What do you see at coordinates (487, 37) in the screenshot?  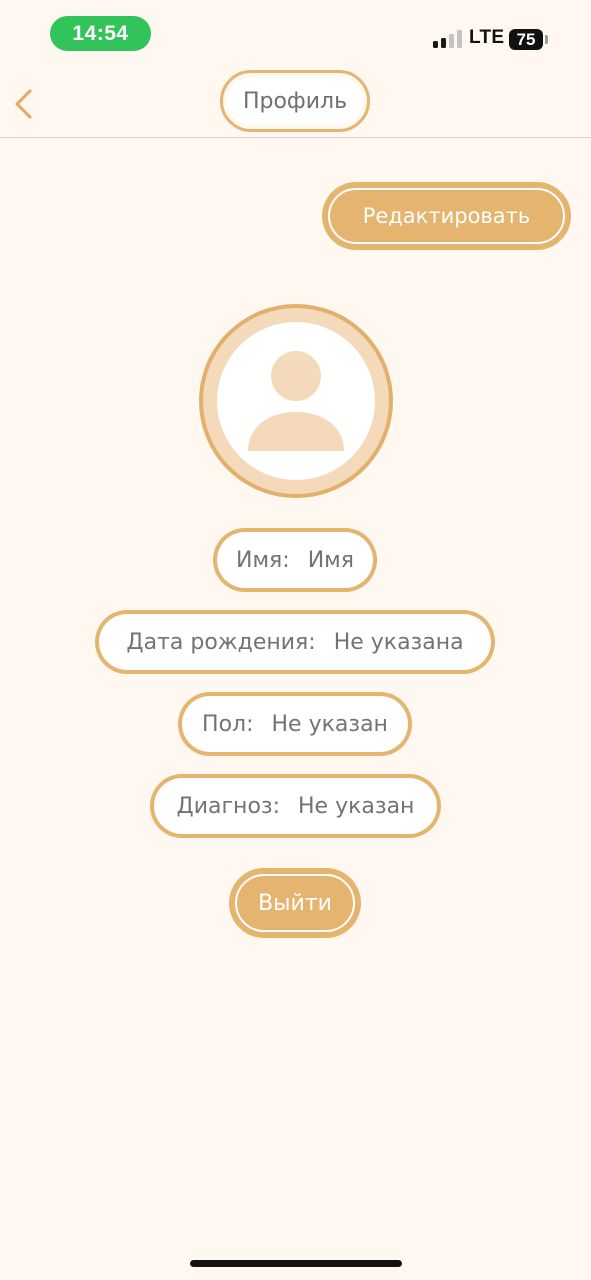 I see `network-type: LTE` at bounding box center [487, 37].